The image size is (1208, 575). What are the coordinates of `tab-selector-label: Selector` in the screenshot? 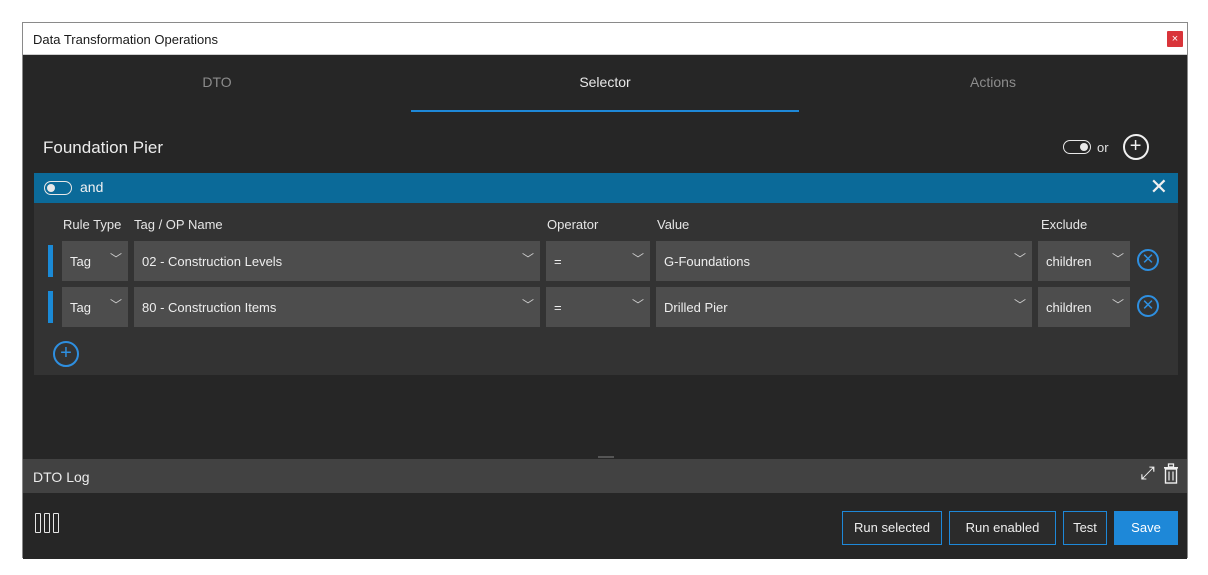 It's located at (605, 82).